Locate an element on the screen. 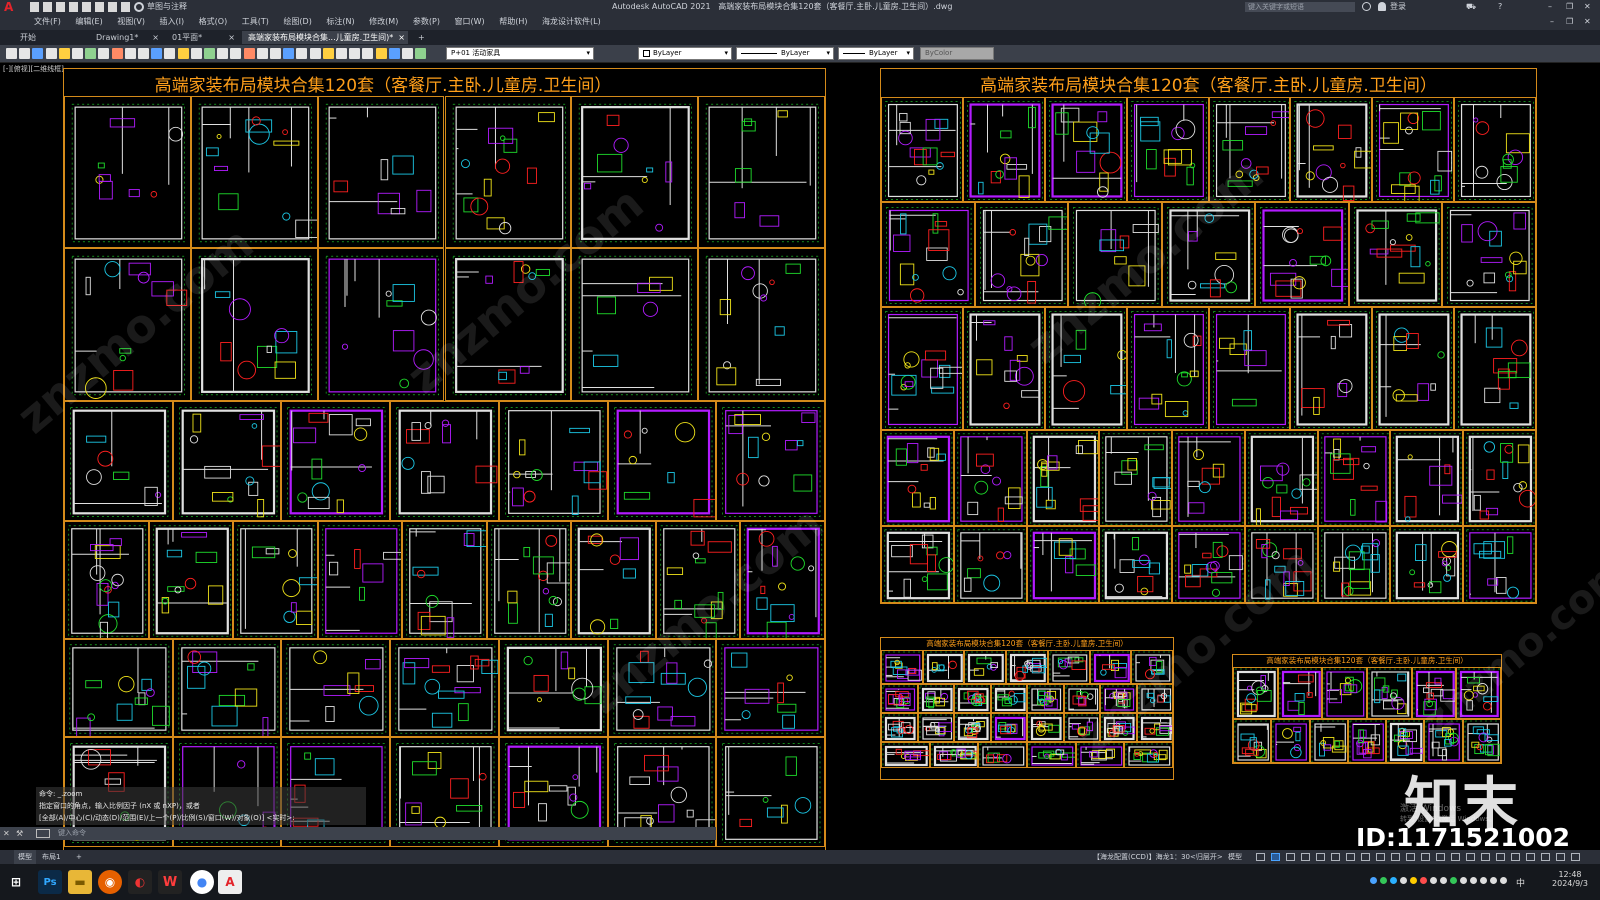 The height and width of the screenshot is (900, 1600). menu-dimension: 标注(N) is located at coordinates (340, 22).